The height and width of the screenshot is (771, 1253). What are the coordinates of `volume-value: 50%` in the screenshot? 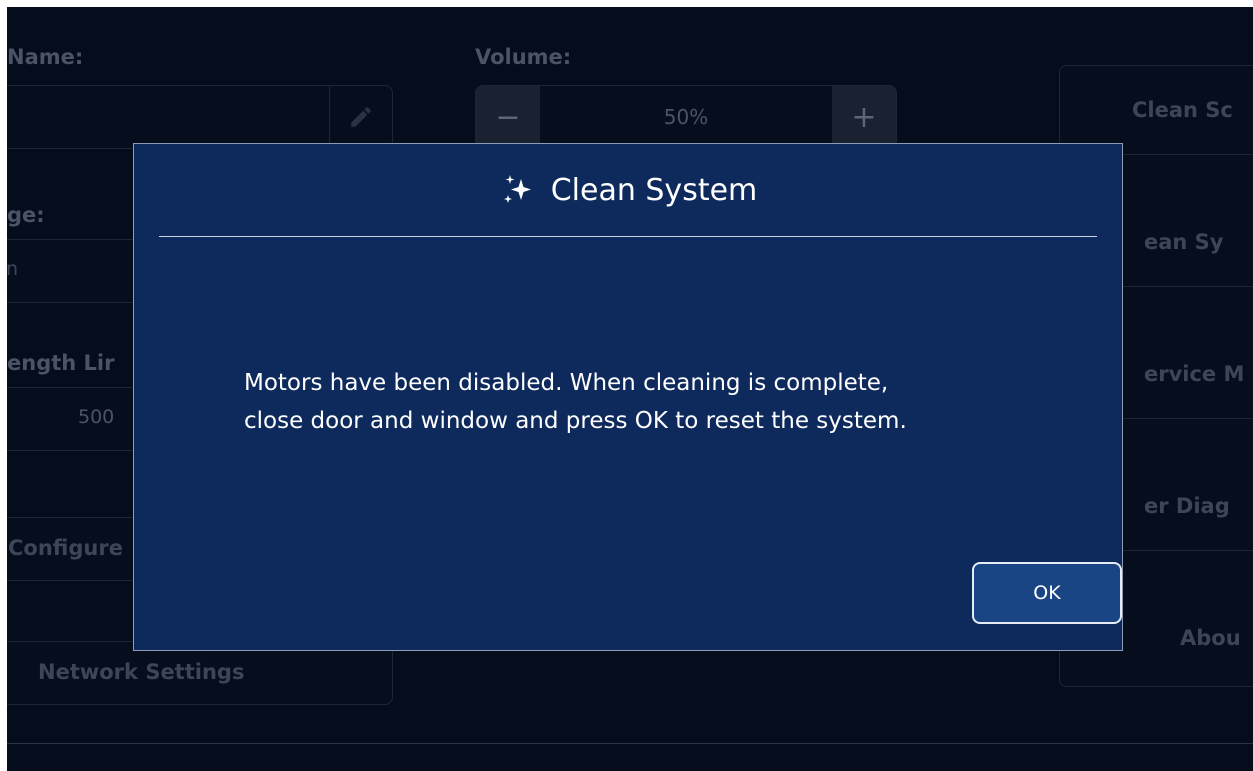 It's located at (686, 117).